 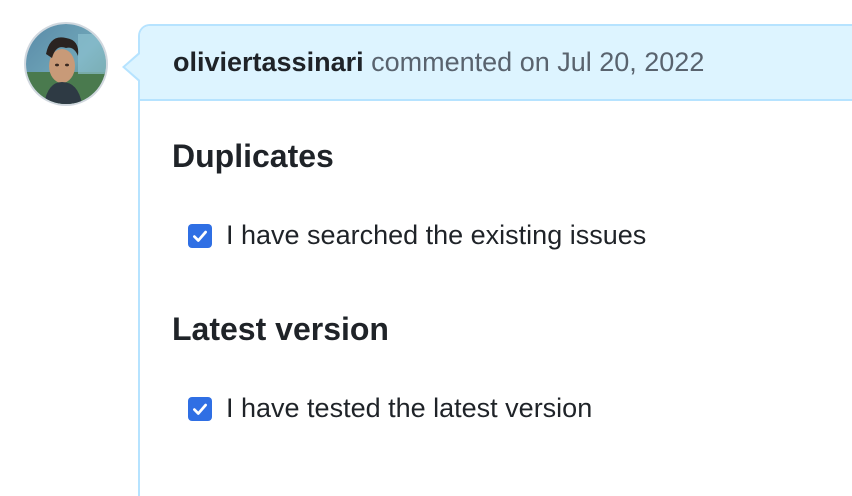 What do you see at coordinates (253, 156) in the screenshot?
I see `section-heading-duplicates: Duplicates` at bounding box center [253, 156].